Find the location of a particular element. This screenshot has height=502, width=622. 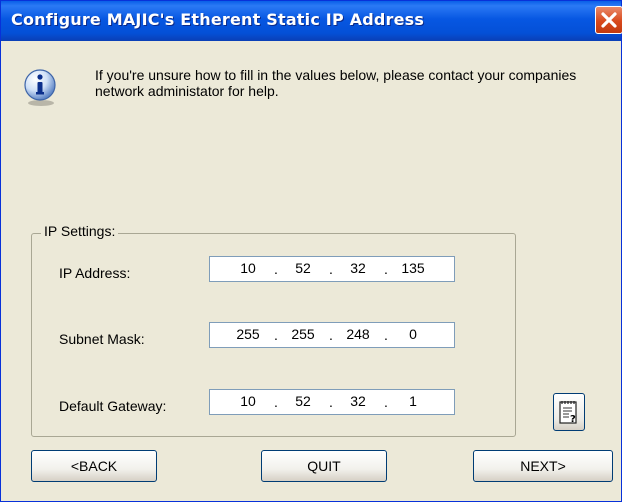

default-gateway-field: 10 . 52 . 32 . 1 is located at coordinates (332, 402).